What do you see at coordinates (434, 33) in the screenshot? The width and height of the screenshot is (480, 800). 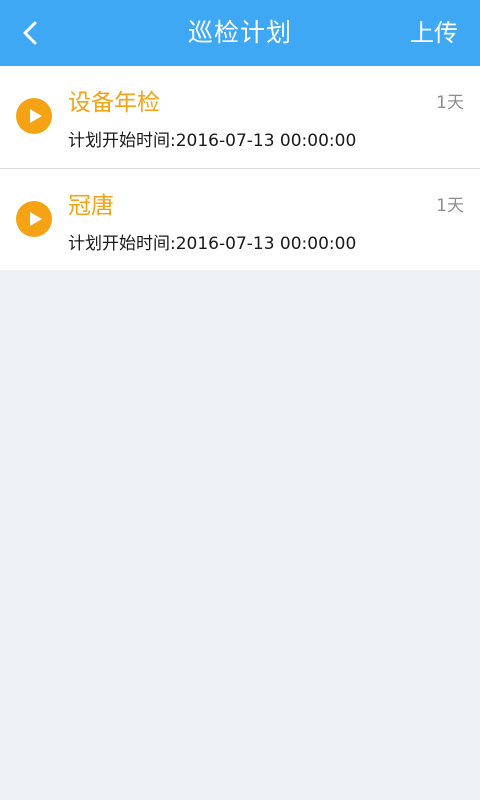 I see `upload-button: 上传` at bounding box center [434, 33].